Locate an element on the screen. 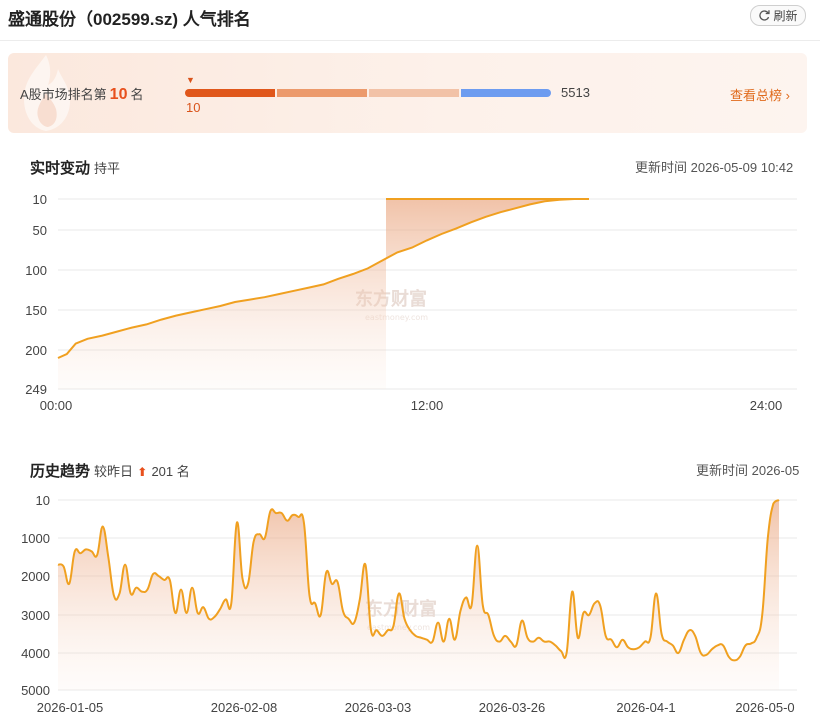  x-tick-label: 2026-01-05 is located at coordinates (70, 707).